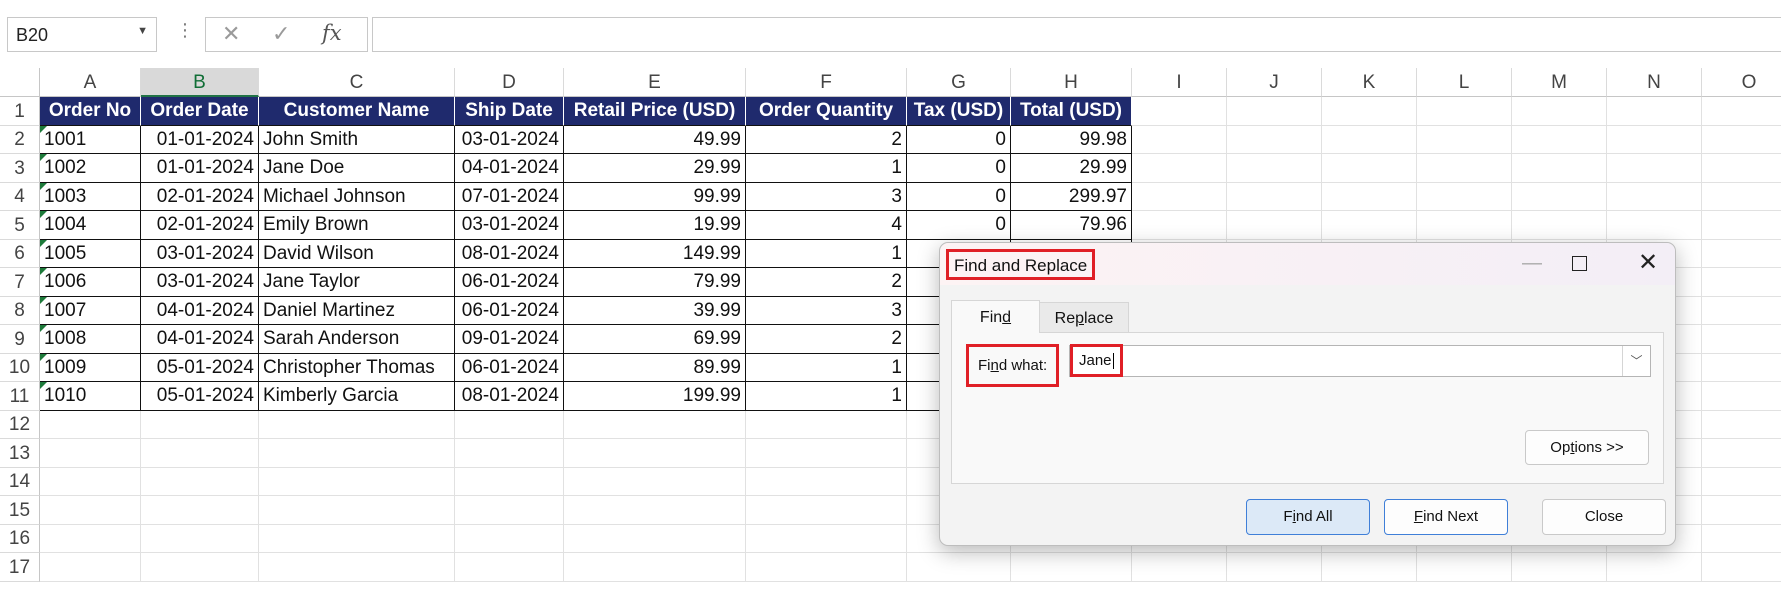 The width and height of the screenshot is (1781, 591). I want to click on row-header-10: 10, so click(20, 368).